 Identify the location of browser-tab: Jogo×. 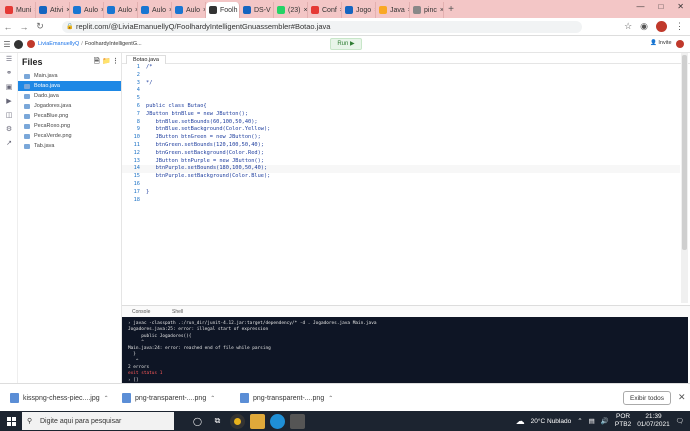
(359, 10).